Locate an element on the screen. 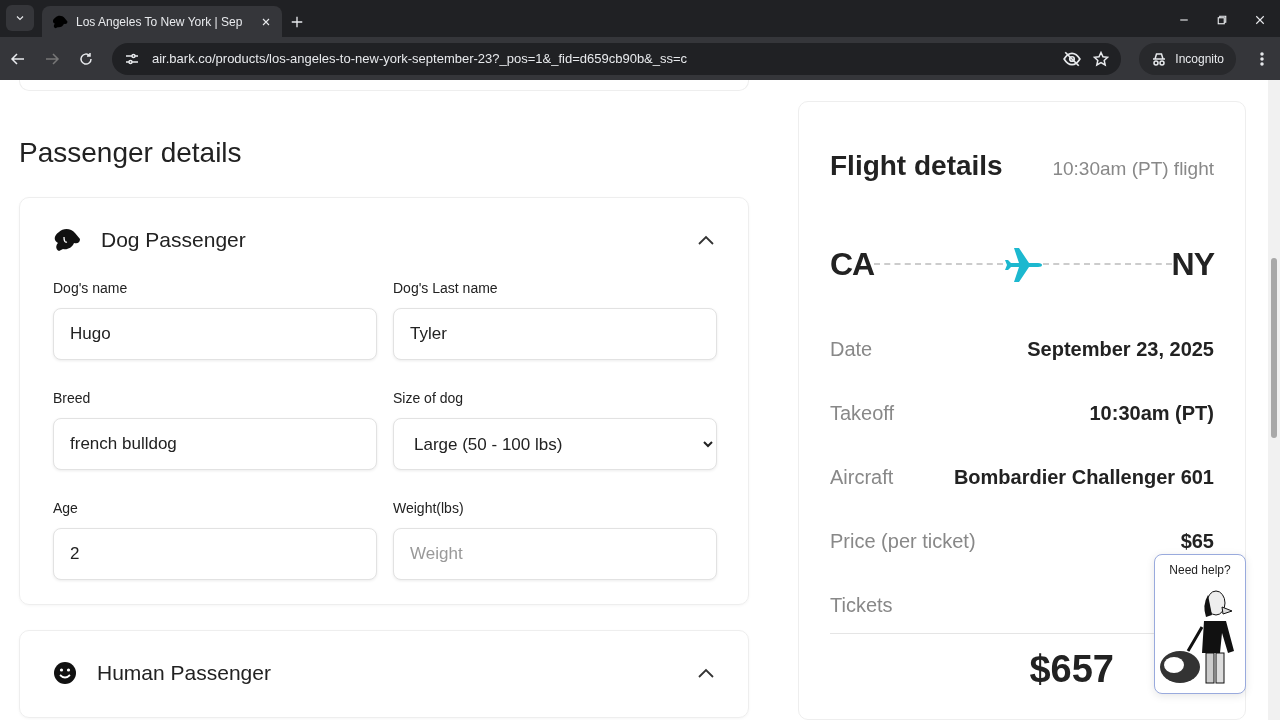  forward-icon is located at coordinates (52, 58).